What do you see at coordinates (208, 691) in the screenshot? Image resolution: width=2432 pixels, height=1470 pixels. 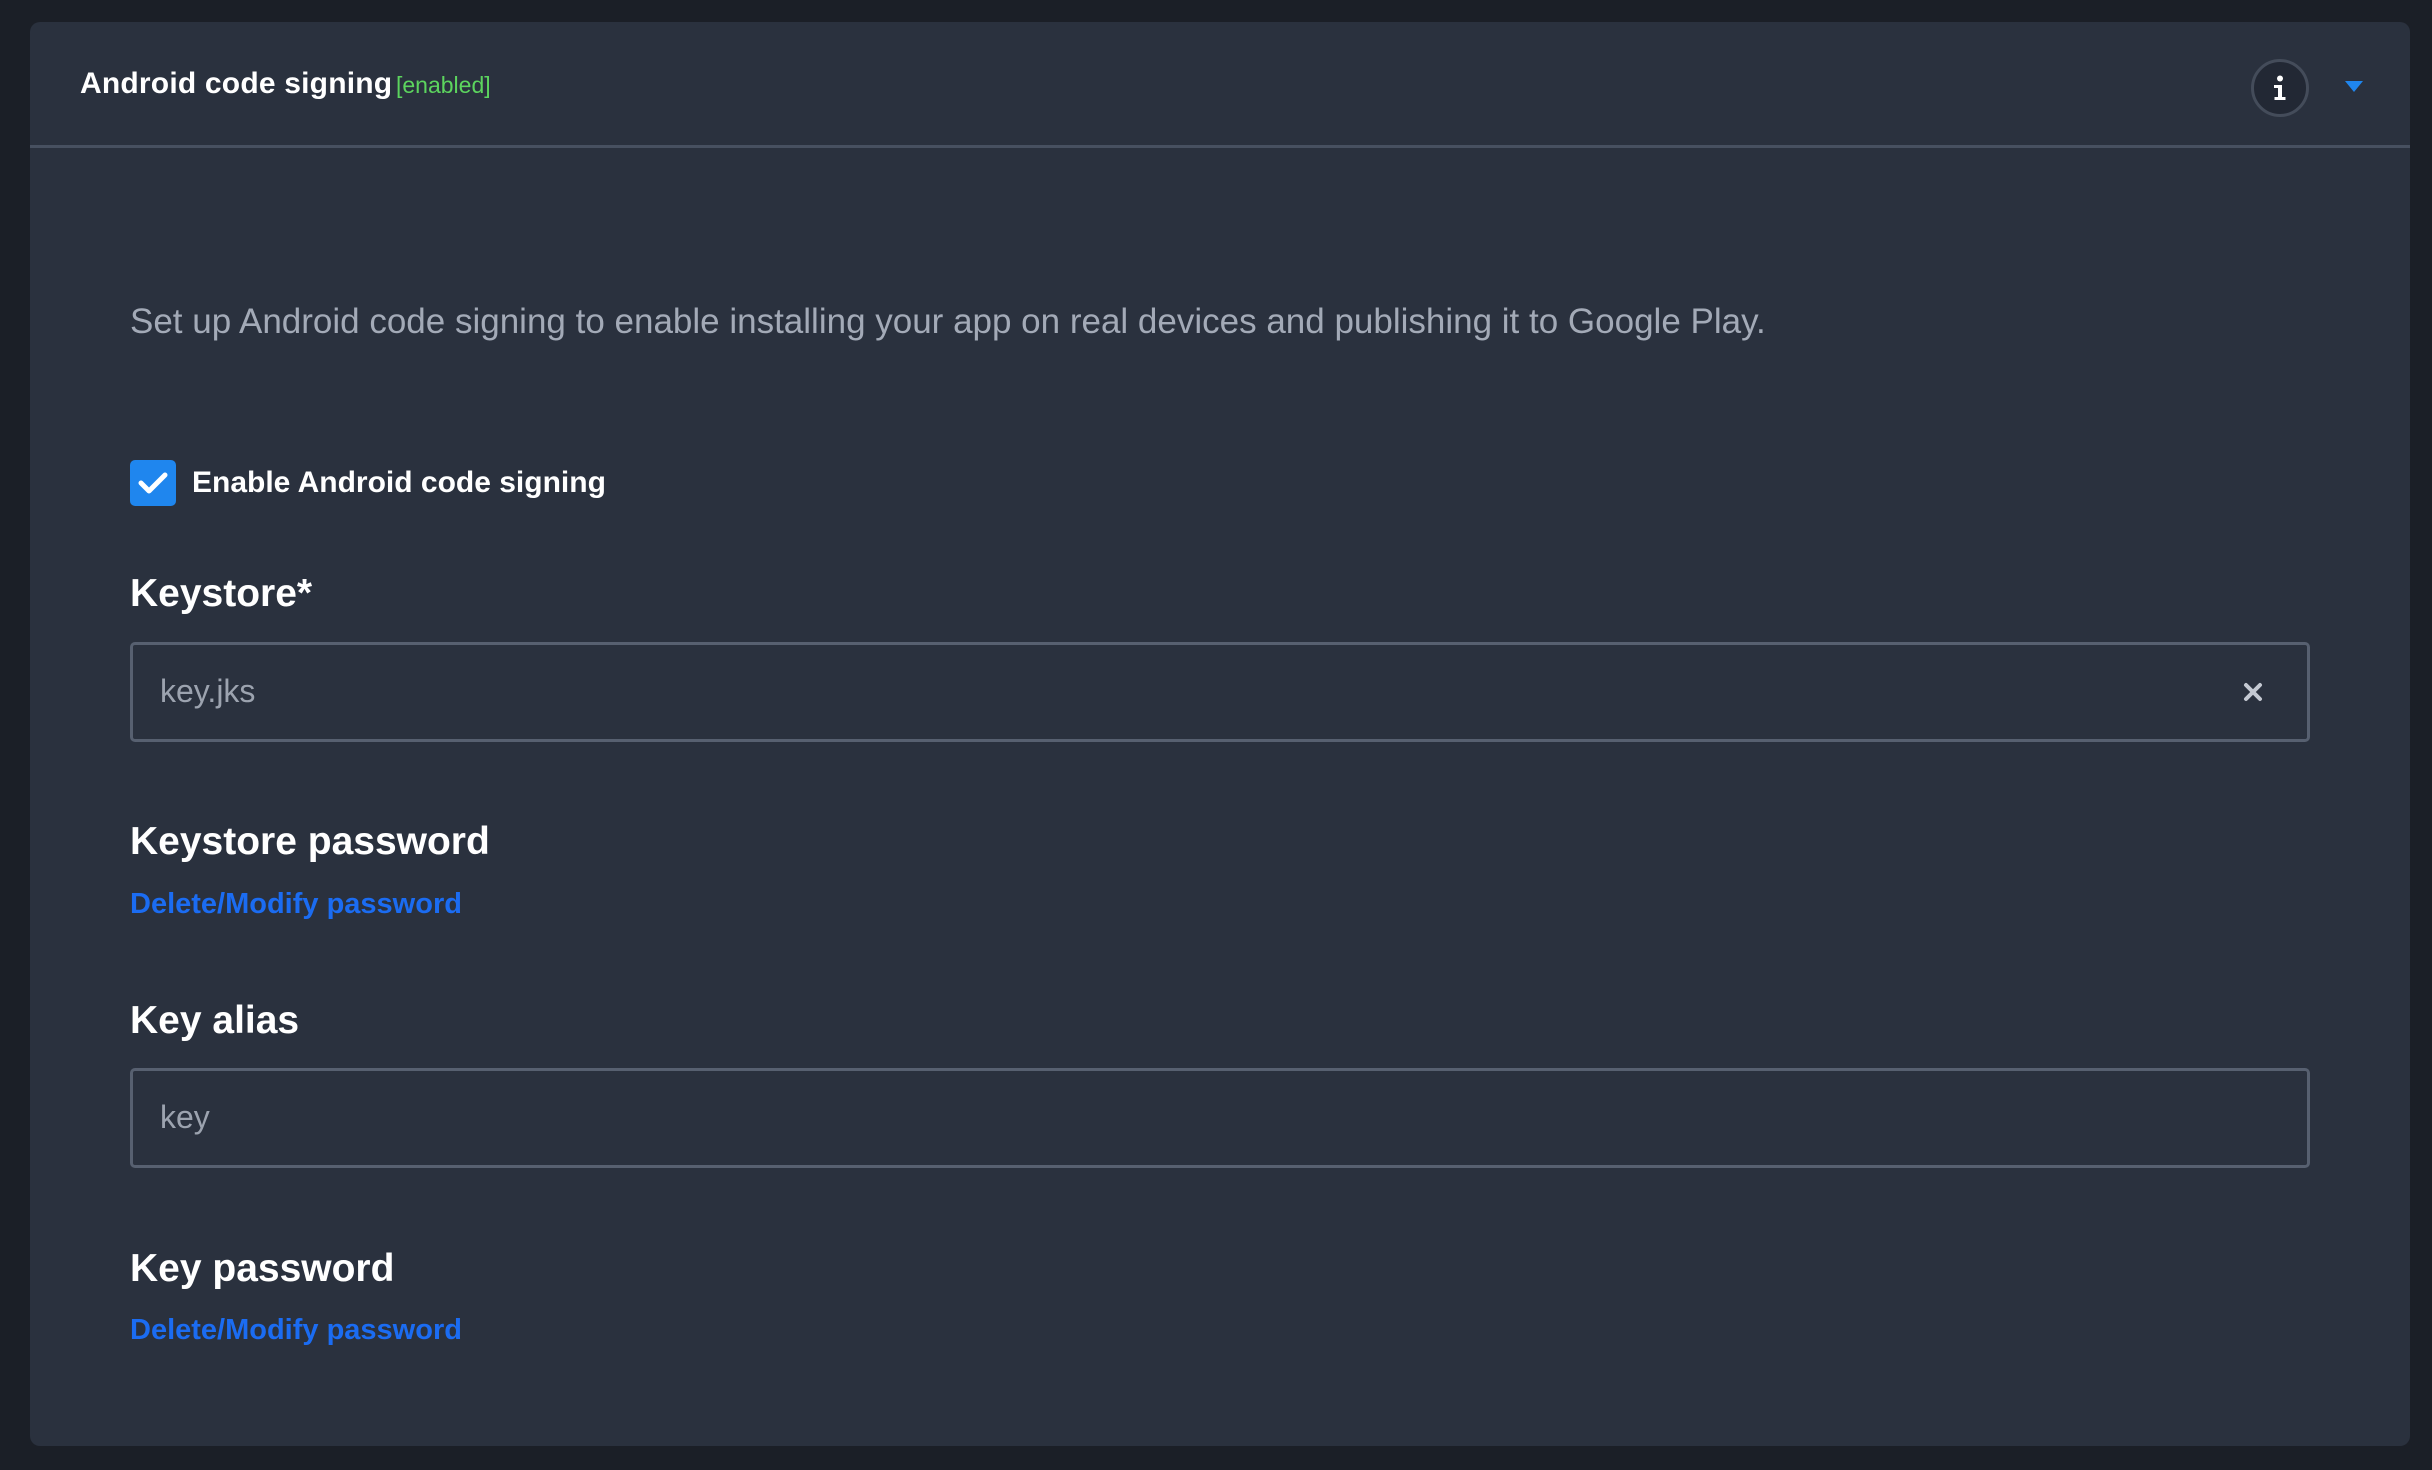 I see `keystore-value: key.jks` at bounding box center [208, 691].